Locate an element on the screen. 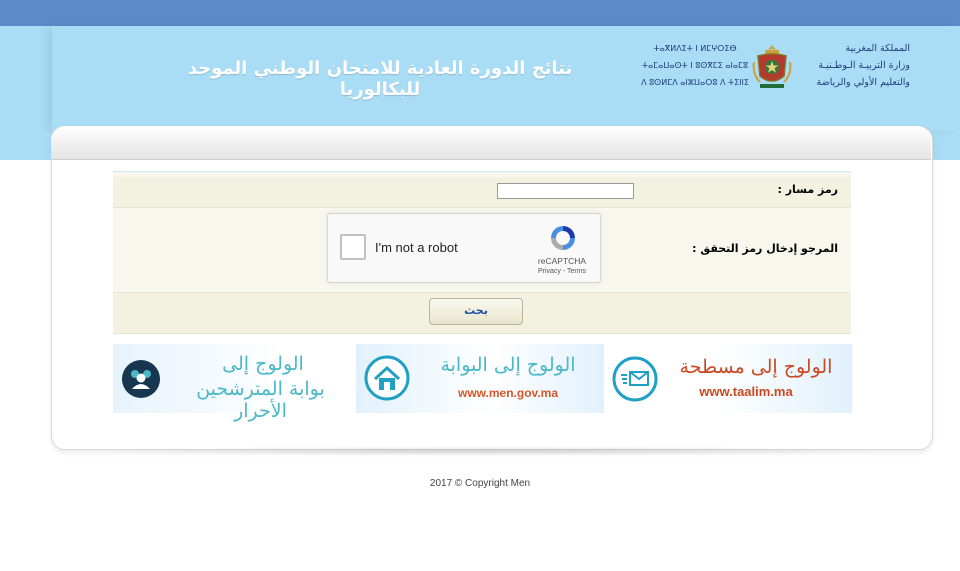  logo-tif-line-3: ⴷ ⵓⵙⵍⵎⴷ ⴰⵏⵣⵡⴰⵔⵓ ⴷ ⵜⵉⵏⵏⵉ is located at coordinates (695, 82).